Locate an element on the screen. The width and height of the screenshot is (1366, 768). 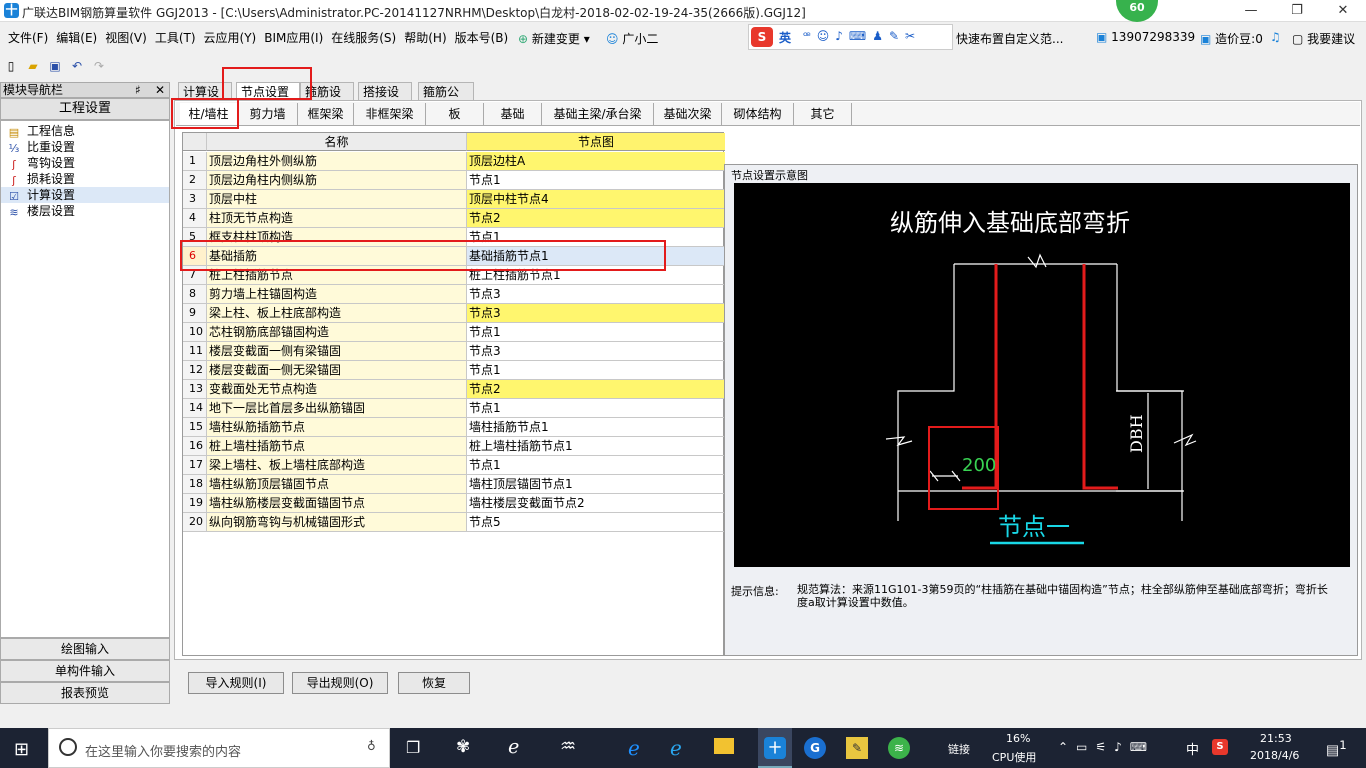
ie-icon: ℯ is located at coordinates (676, 748).